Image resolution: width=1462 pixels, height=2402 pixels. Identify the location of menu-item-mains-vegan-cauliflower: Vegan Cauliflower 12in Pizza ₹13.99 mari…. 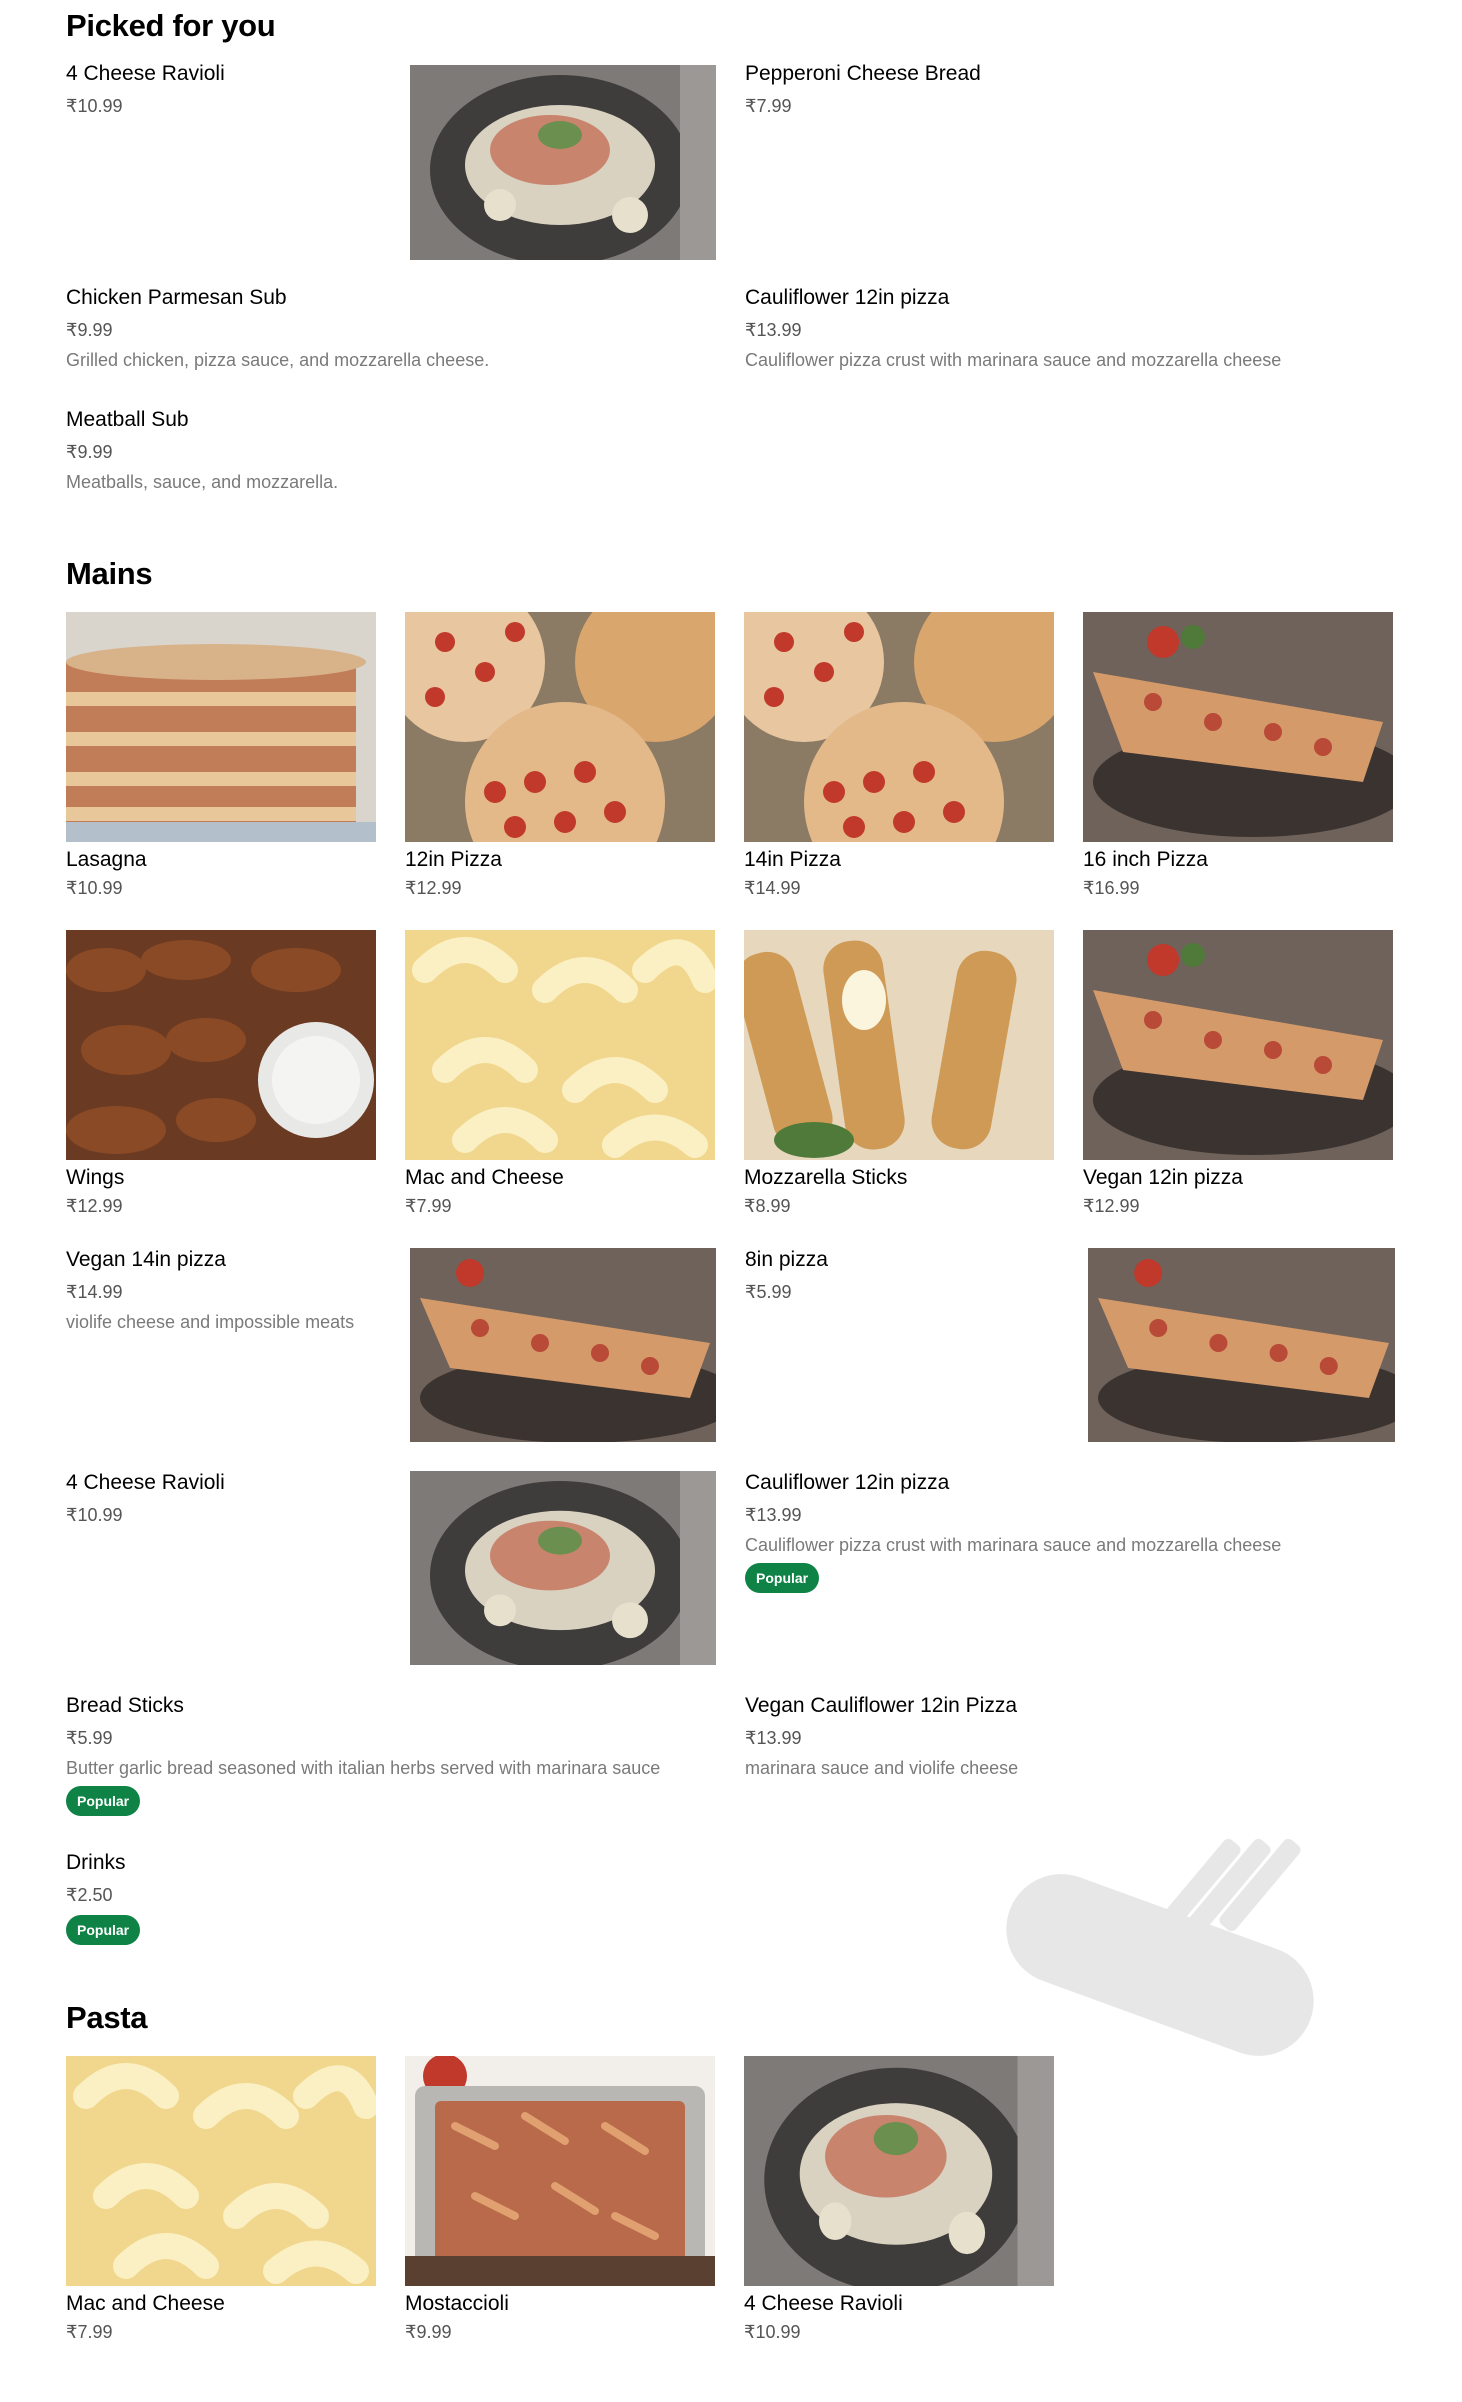
(1070, 1739).